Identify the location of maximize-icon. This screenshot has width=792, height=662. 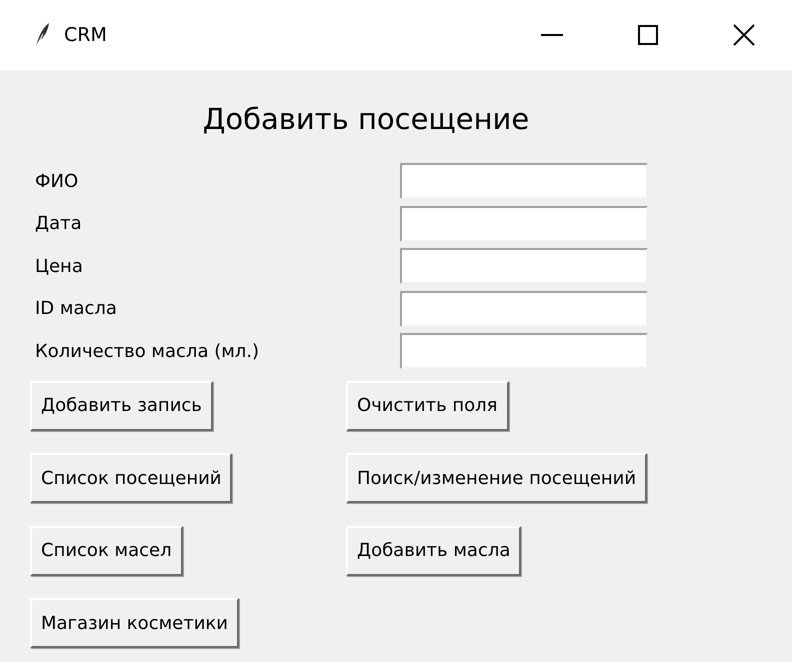
(648, 35).